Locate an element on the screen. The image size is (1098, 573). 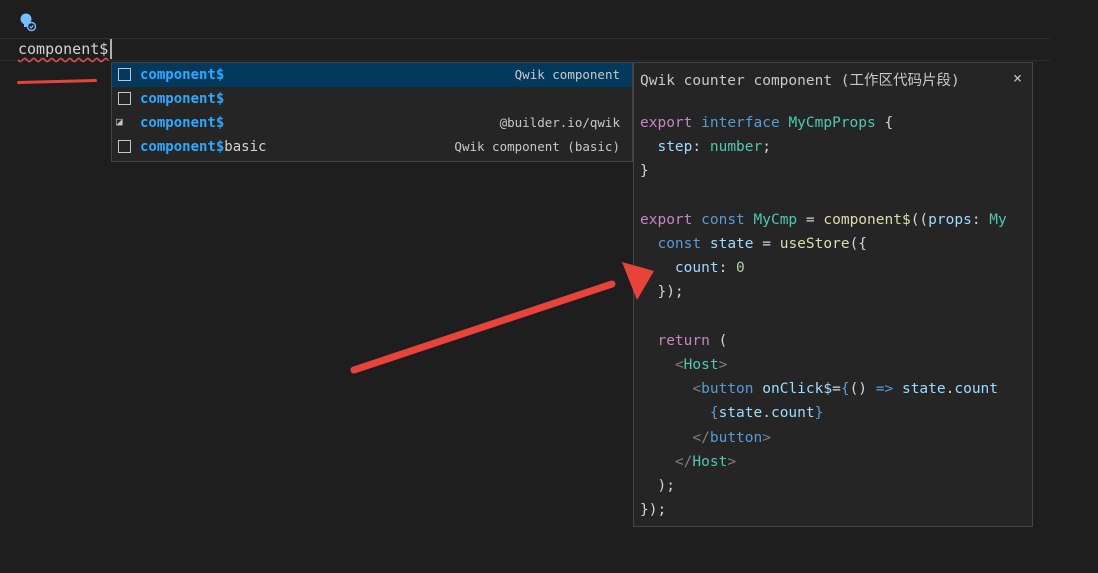
code-line: </button> is located at coordinates (731, 437).